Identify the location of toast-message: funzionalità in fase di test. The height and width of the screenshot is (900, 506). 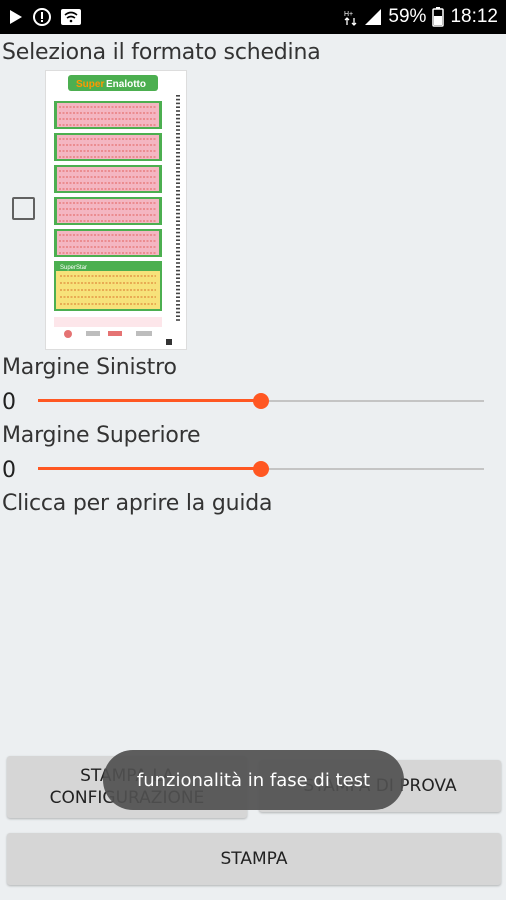
(253, 780).